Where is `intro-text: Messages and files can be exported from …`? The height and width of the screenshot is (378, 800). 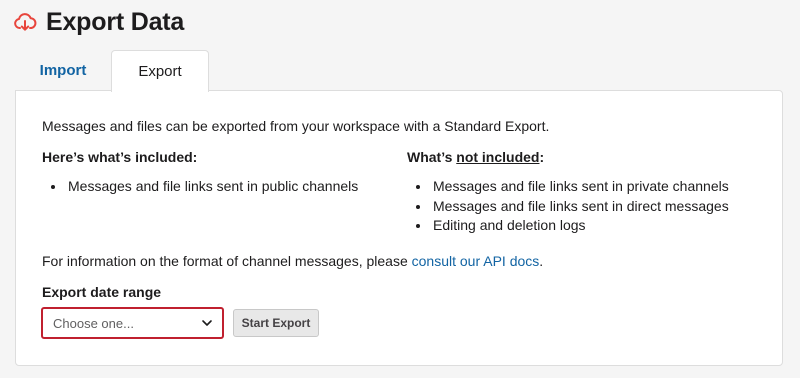 intro-text: Messages and files can be exported from … is located at coordinates (296, 126).